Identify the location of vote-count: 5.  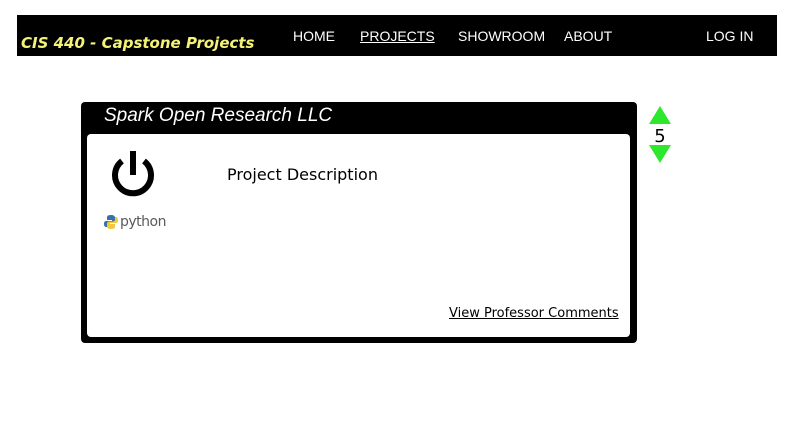
(660, 136).